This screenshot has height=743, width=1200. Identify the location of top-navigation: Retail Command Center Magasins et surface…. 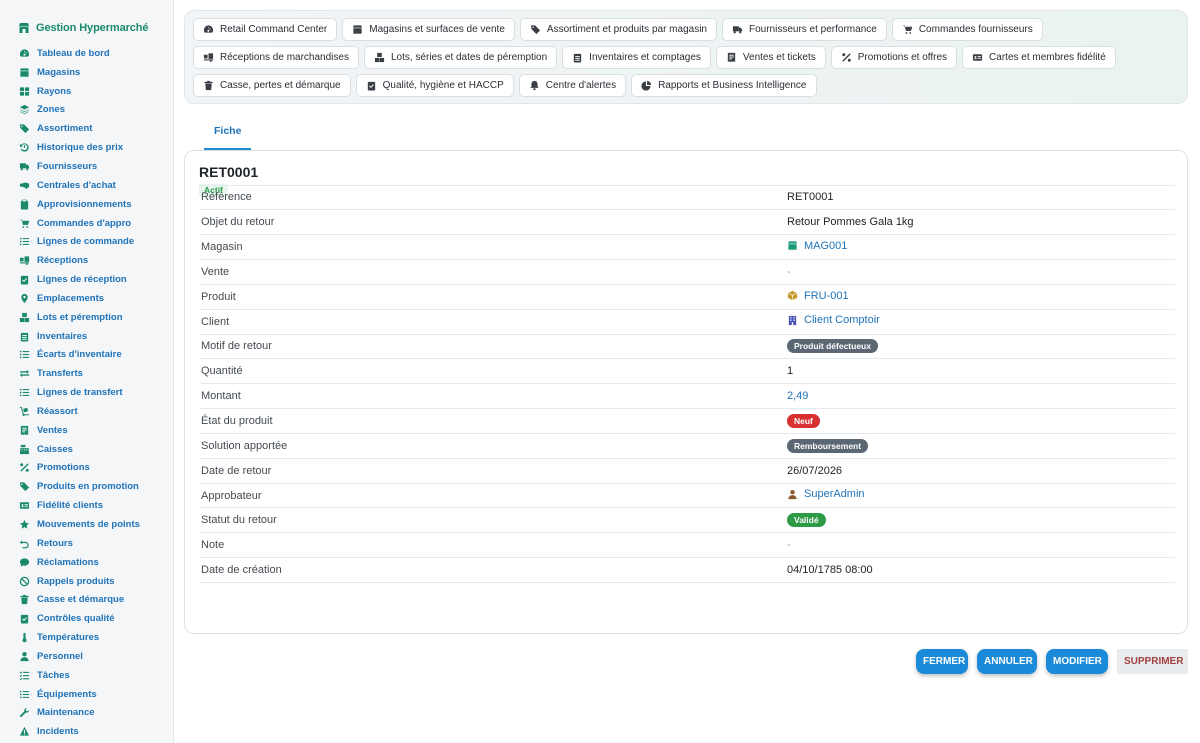
(686, 57).